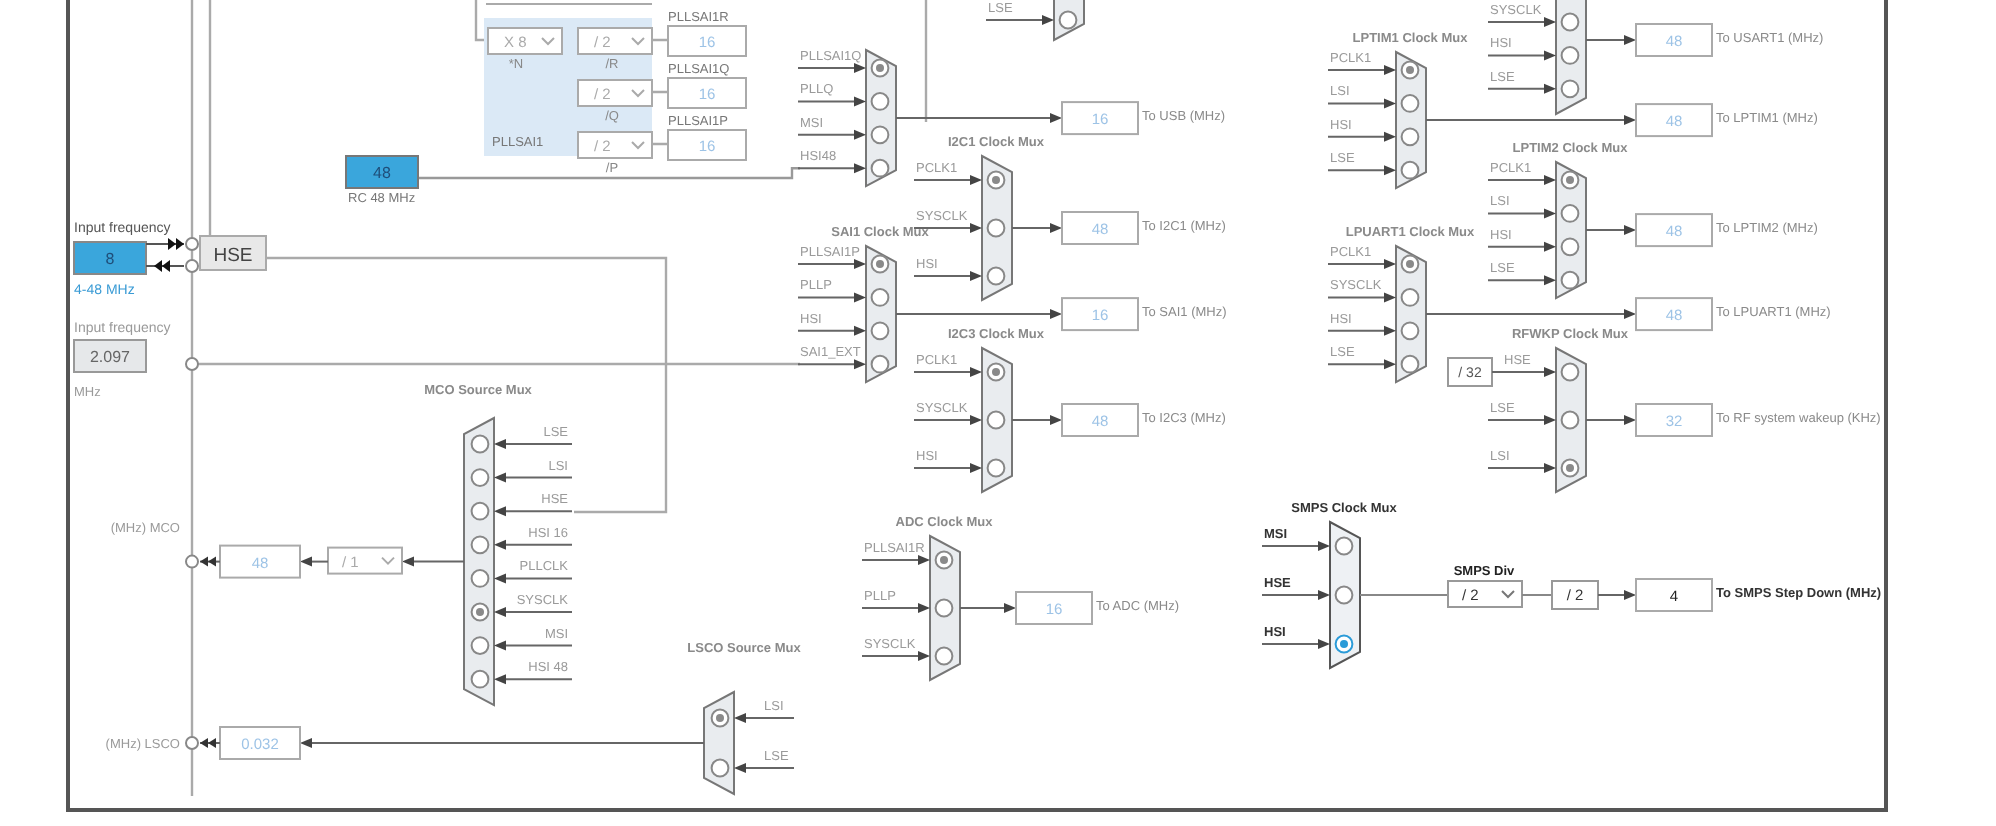 This screenshot has width=1996, height=826. I want to click on hse-block: HSE, so click(233, 253).